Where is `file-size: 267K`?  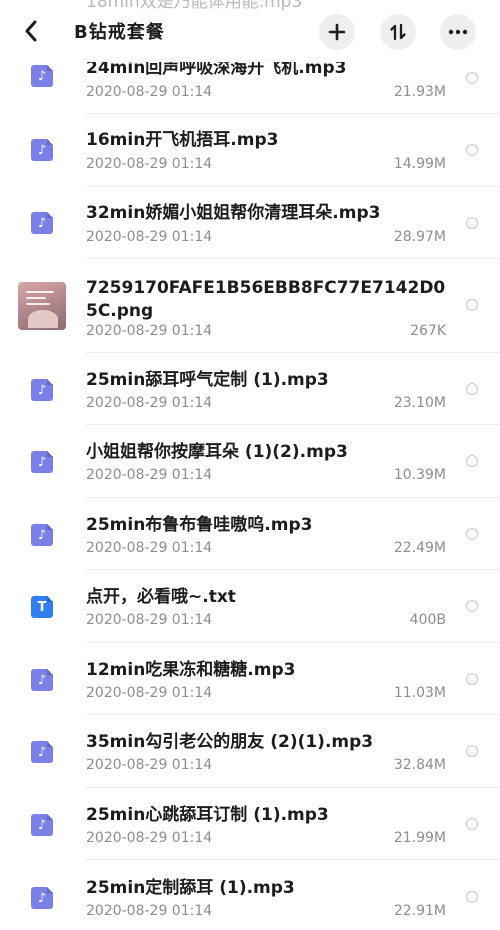
file-size: 267K is located at coordinates (428, 331).